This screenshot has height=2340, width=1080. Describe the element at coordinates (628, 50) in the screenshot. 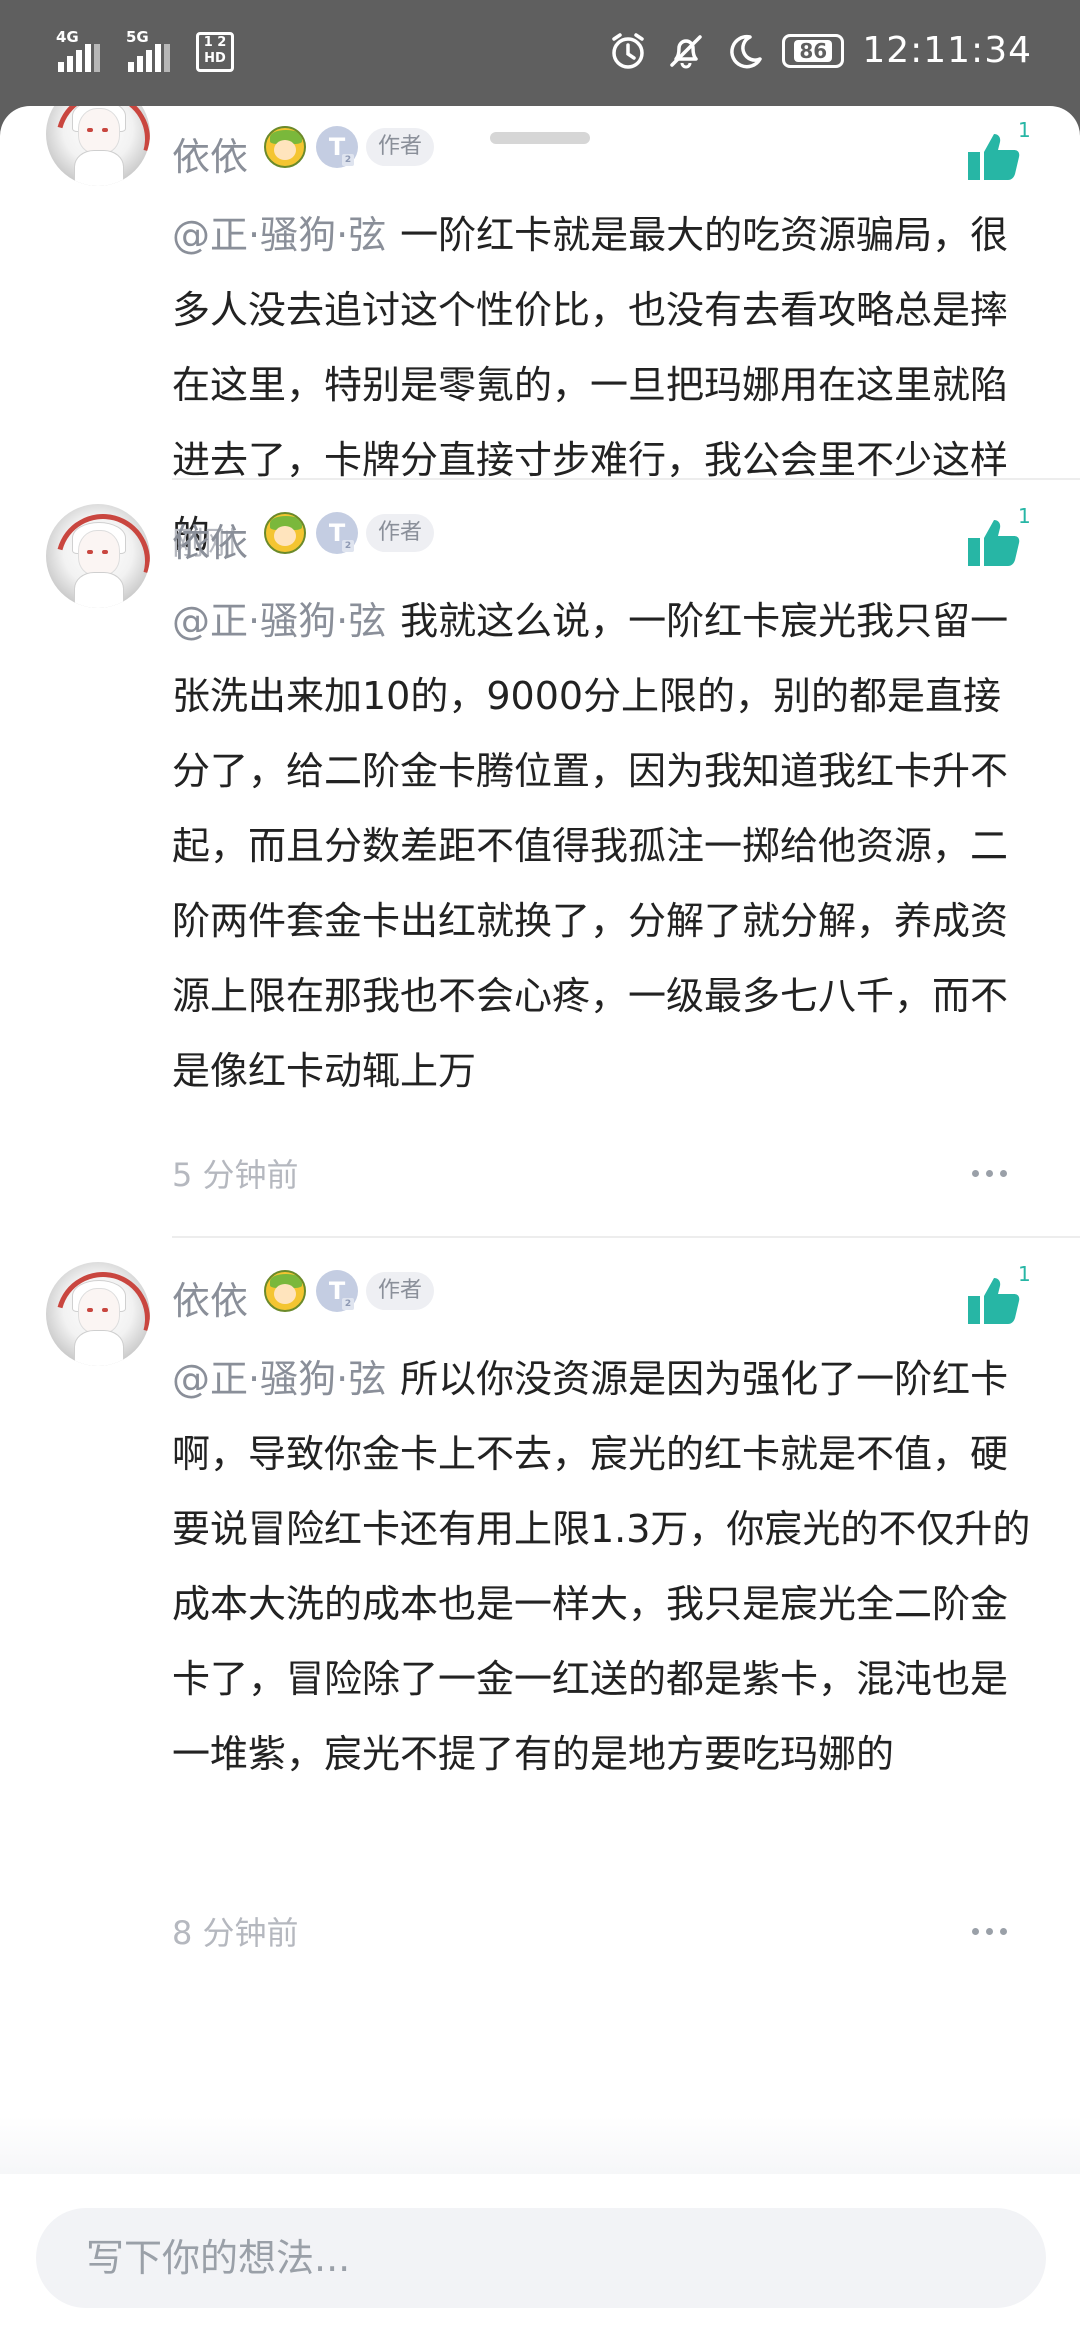

I see `alarm-icon` at that location.